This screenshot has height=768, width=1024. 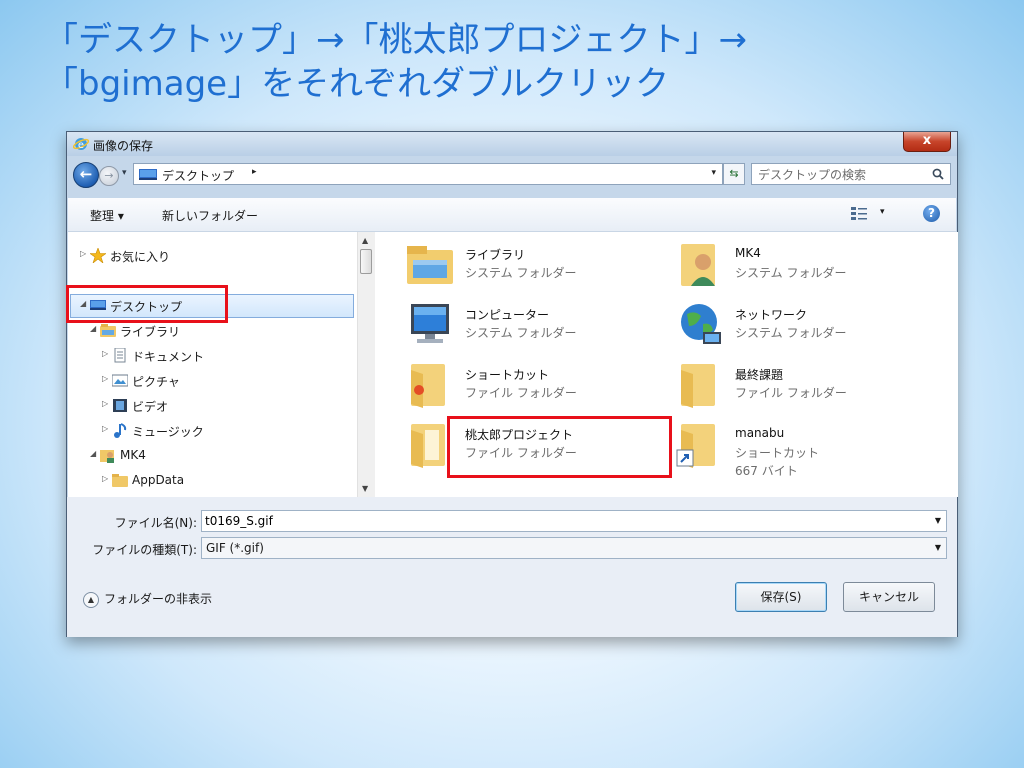 What do you see at coordinates (800, 325) in the screenshot?
I see `file-item-network: ネットワーク システム フォルダー` at bounding box center [800, 325].